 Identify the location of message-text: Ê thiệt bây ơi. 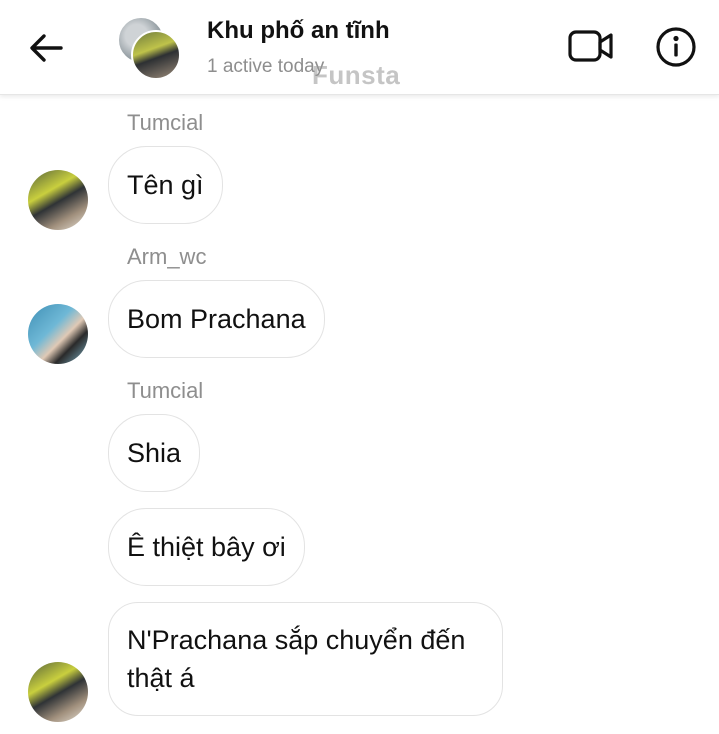
(206, 547).